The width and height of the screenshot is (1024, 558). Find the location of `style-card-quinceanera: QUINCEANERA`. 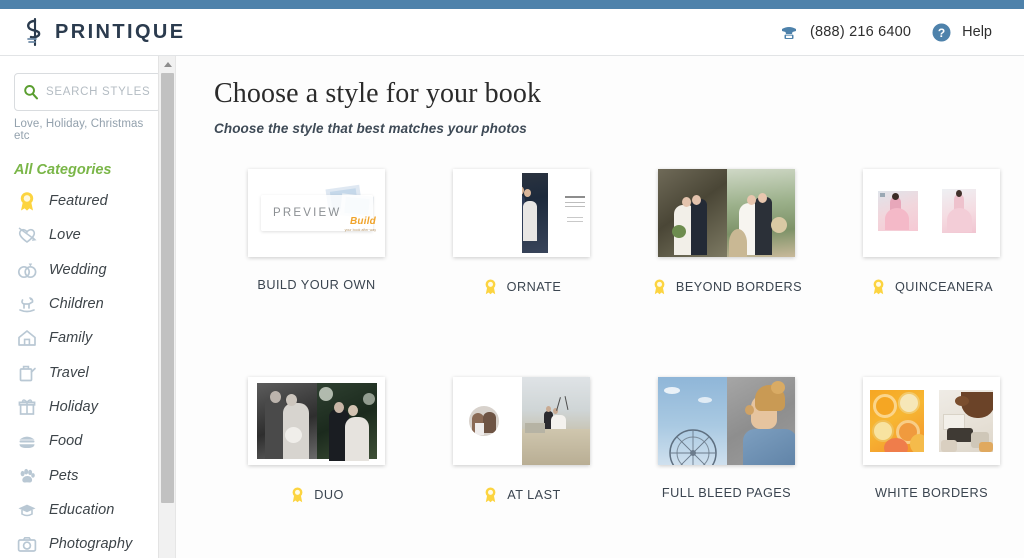

style-card-quinceanera: QUINCEANERA is located at coordinates (926, 273).